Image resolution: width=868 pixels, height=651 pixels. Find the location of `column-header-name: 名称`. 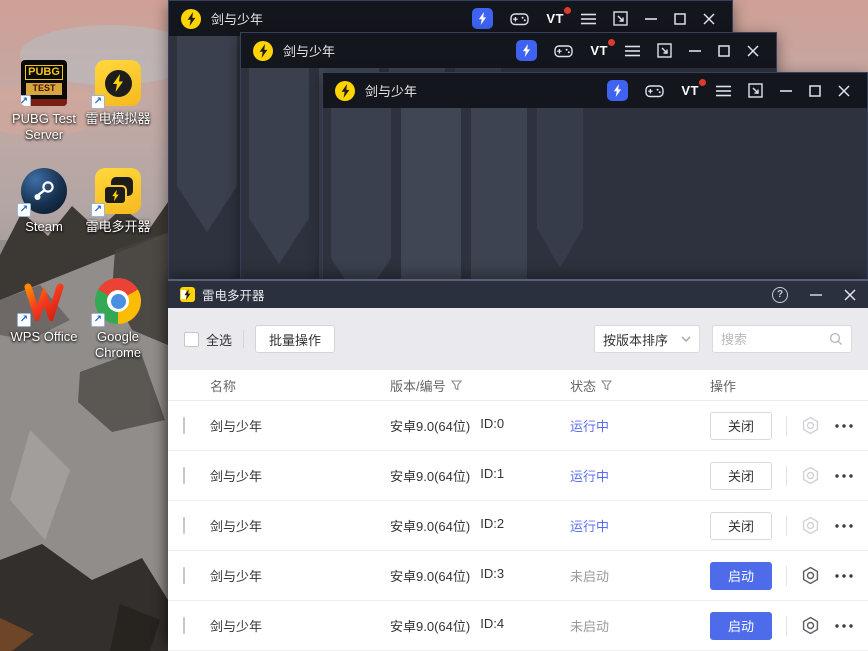

column-header-name: 名称 is located at coordinates (300, 385).